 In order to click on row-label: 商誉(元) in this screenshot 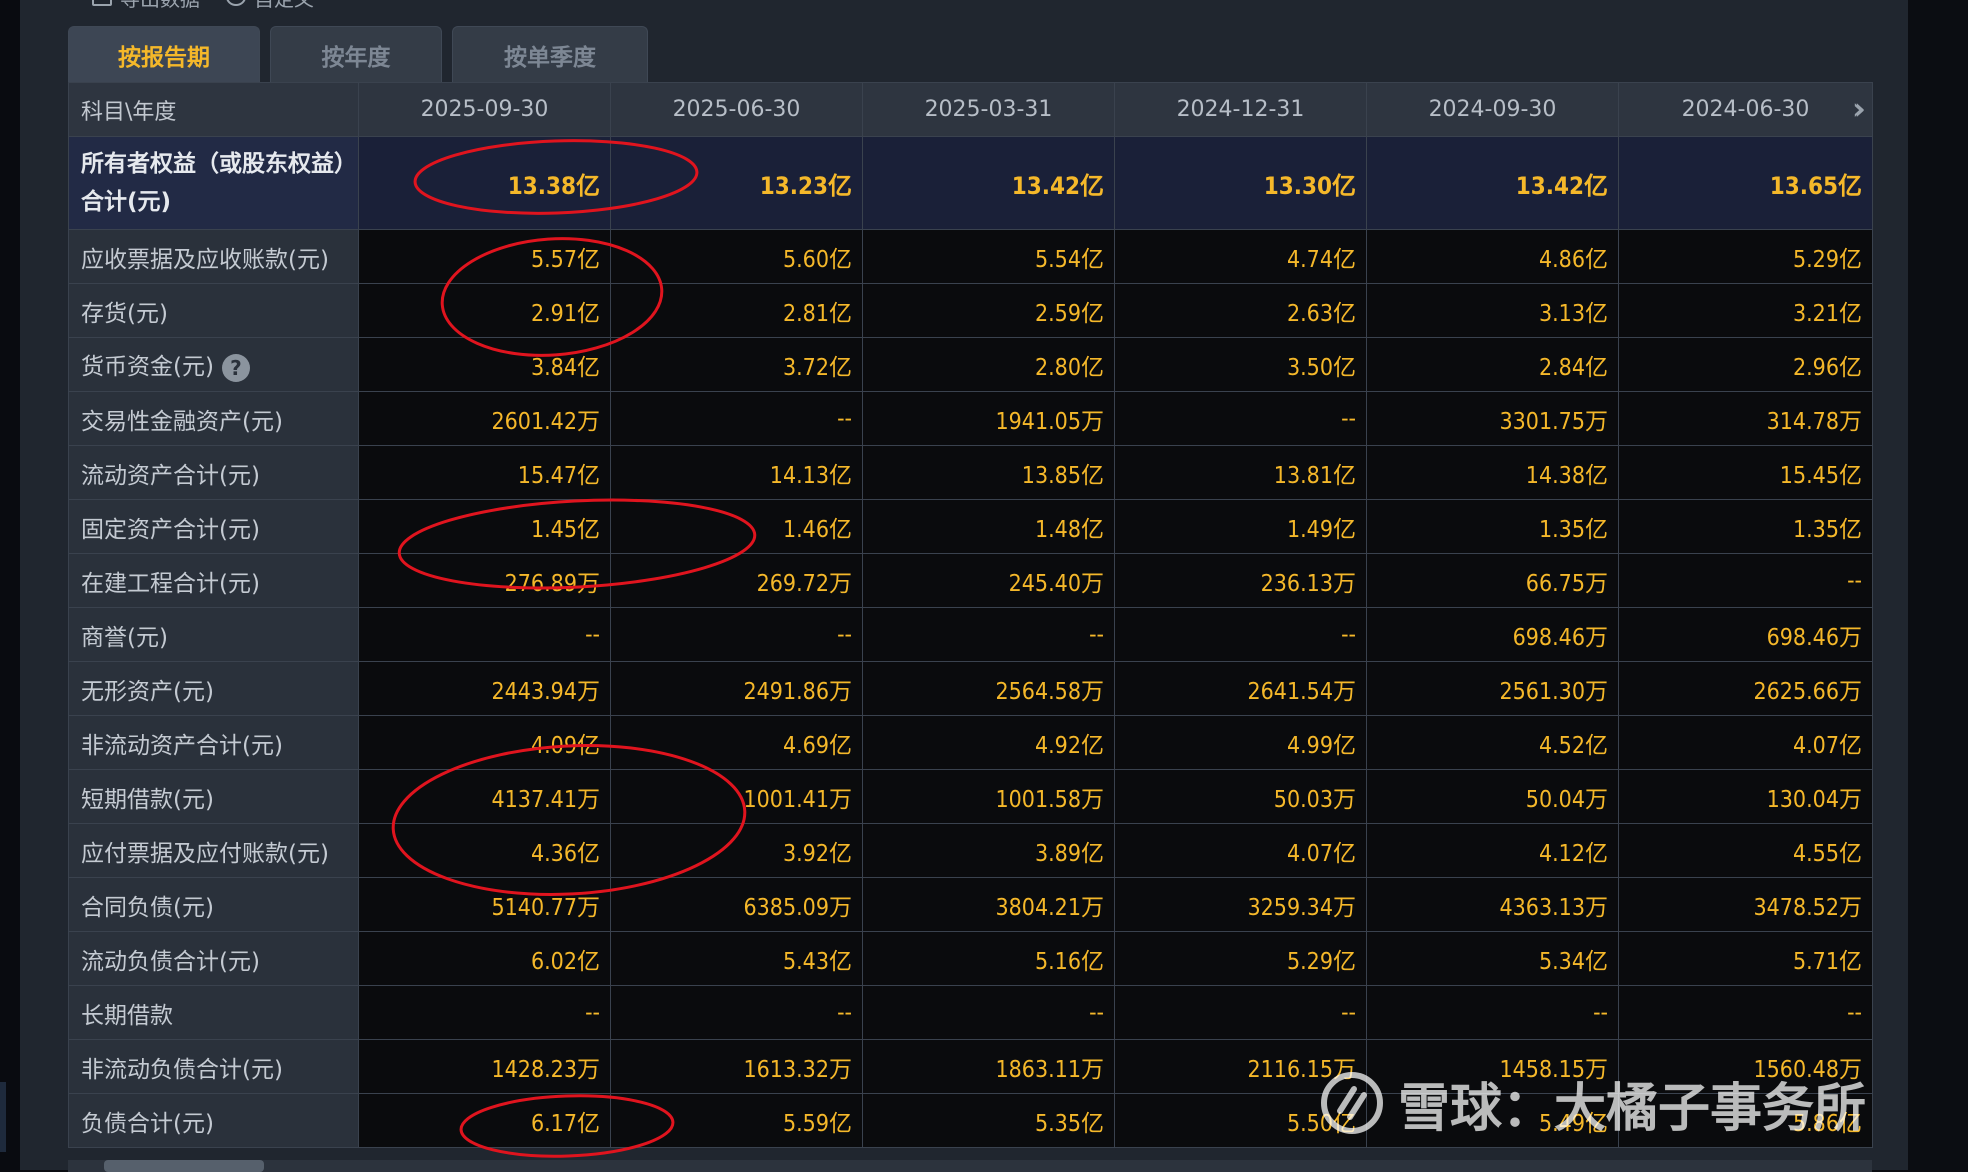, I will do `click(213, 634)`.